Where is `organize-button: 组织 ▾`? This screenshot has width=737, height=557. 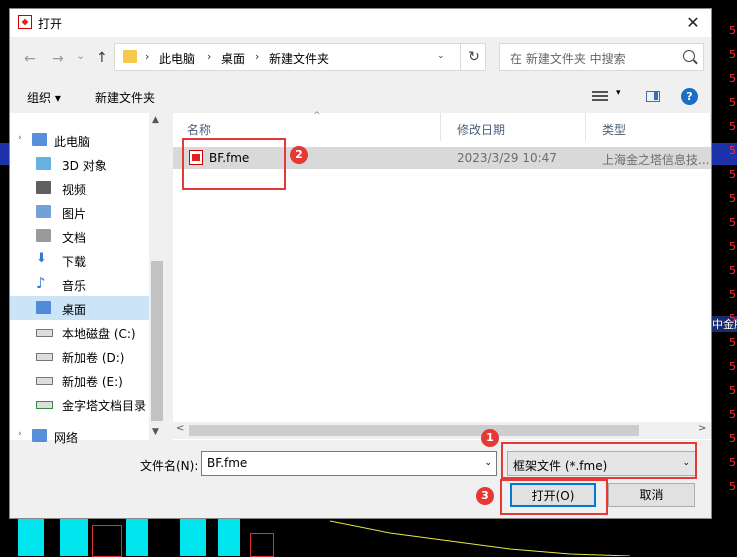
organize-button: 组织 ▾ is located at coordinates (44, 97).